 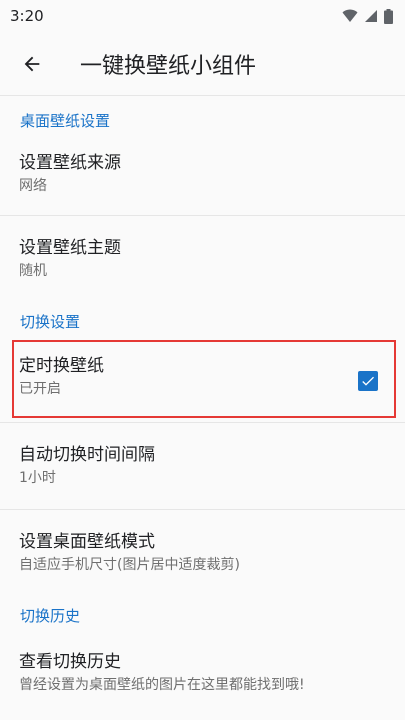 I want to click on status-time: 3:20, so click(x=27, y=16).